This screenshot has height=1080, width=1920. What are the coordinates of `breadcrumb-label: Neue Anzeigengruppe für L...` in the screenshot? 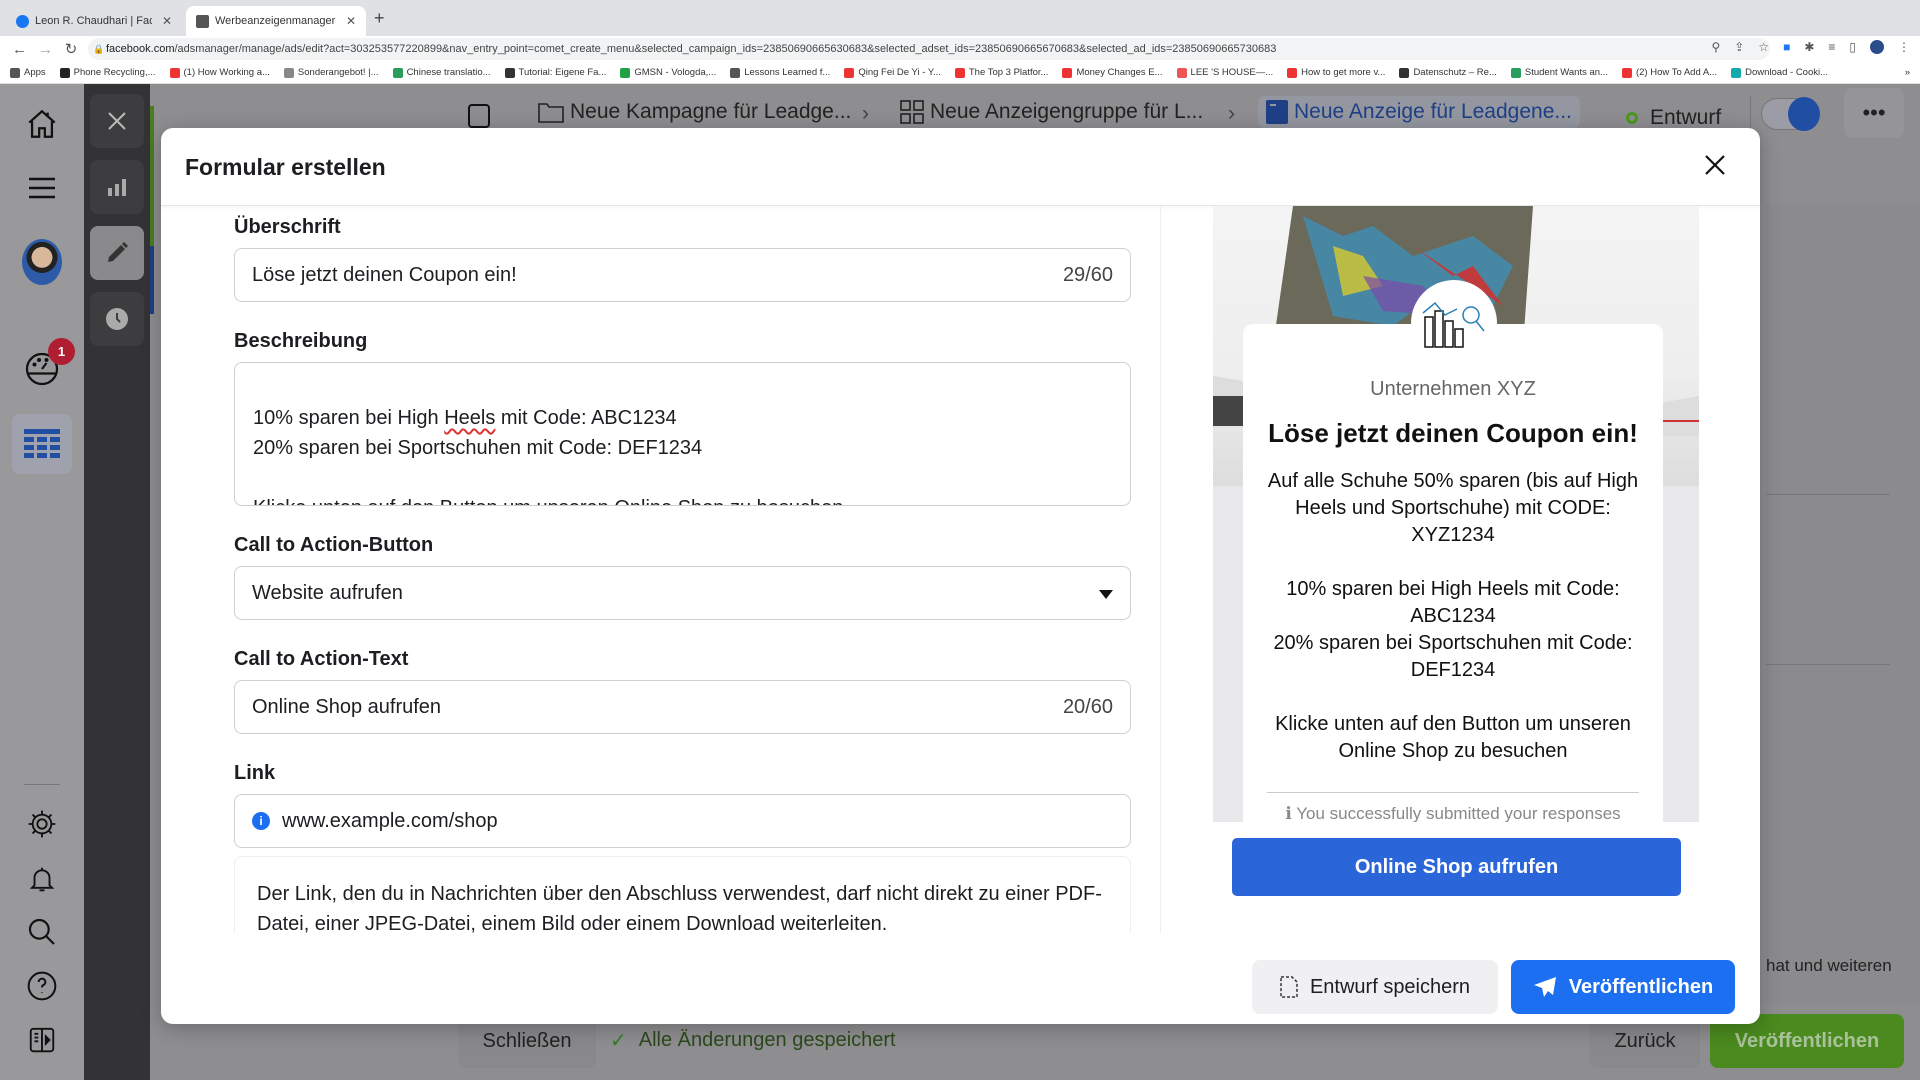 It's located at (1067, 111).